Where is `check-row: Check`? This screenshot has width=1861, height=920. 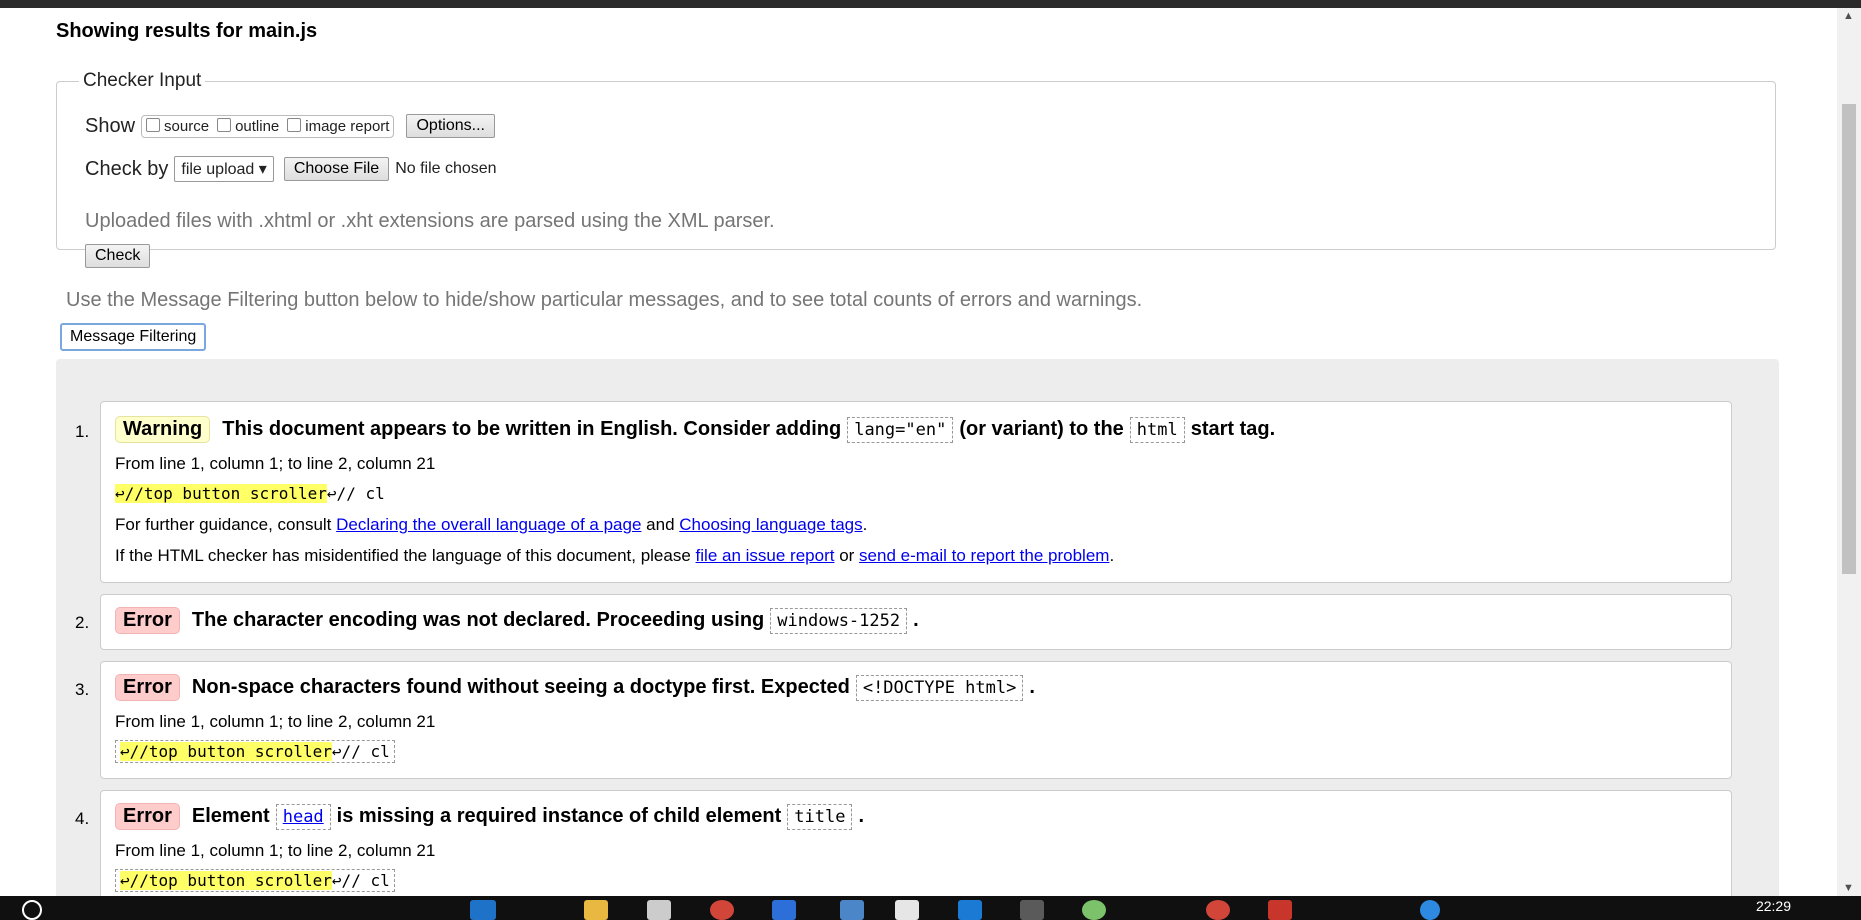
check-row: Check is located at coordinates (118, 256).